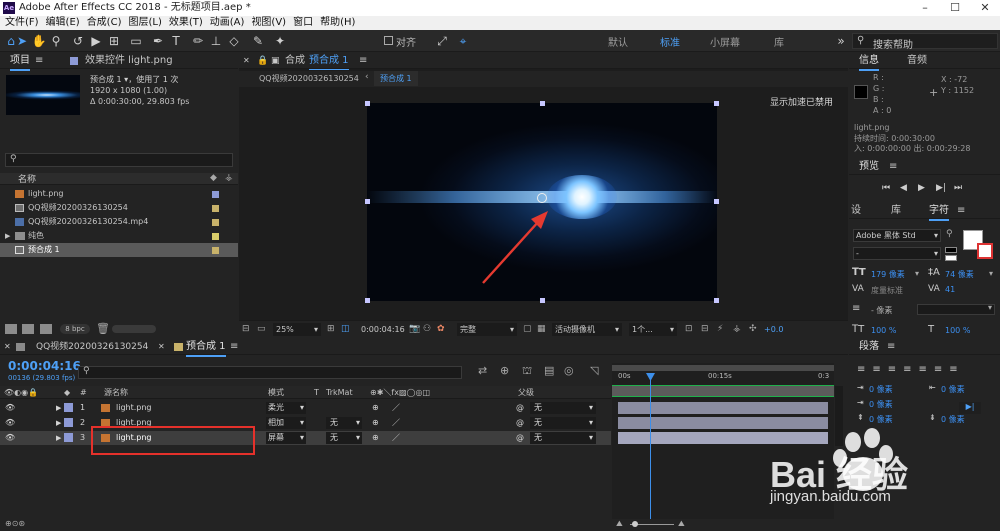  What do you see at coordinates (329, 61) in the screenshot?
I see `tab-precomp: 预合成 1` at bounding box center [329, 61].